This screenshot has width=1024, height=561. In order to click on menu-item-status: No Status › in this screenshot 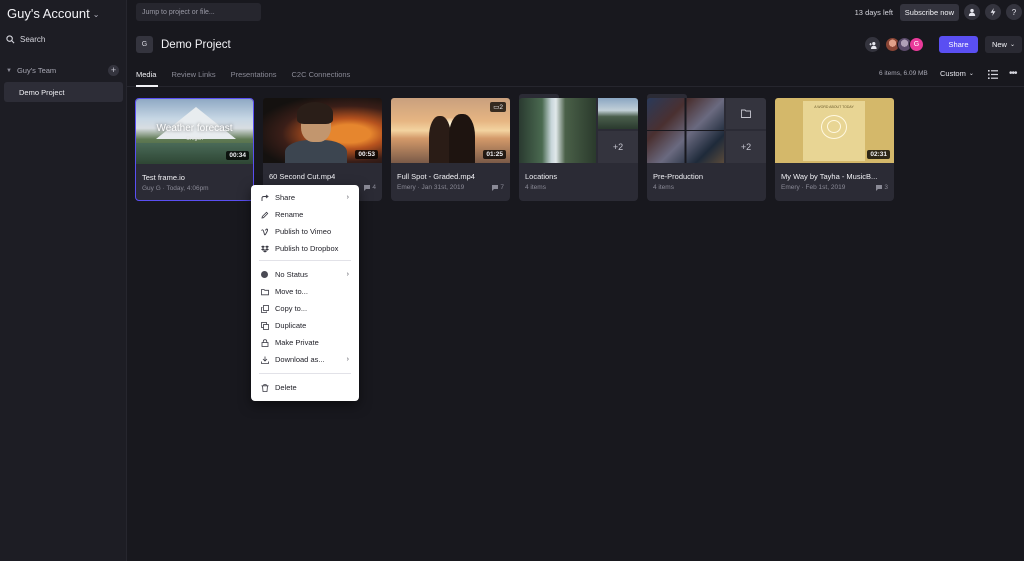, I will do `click(305, 274)`.